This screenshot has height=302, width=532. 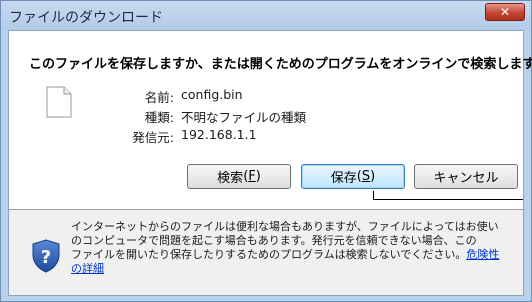 What do you see at coordinates (482, 254) in the screenshot?
I see `risk-details-link-part1: 危険性` at bounding box center [482, 254].